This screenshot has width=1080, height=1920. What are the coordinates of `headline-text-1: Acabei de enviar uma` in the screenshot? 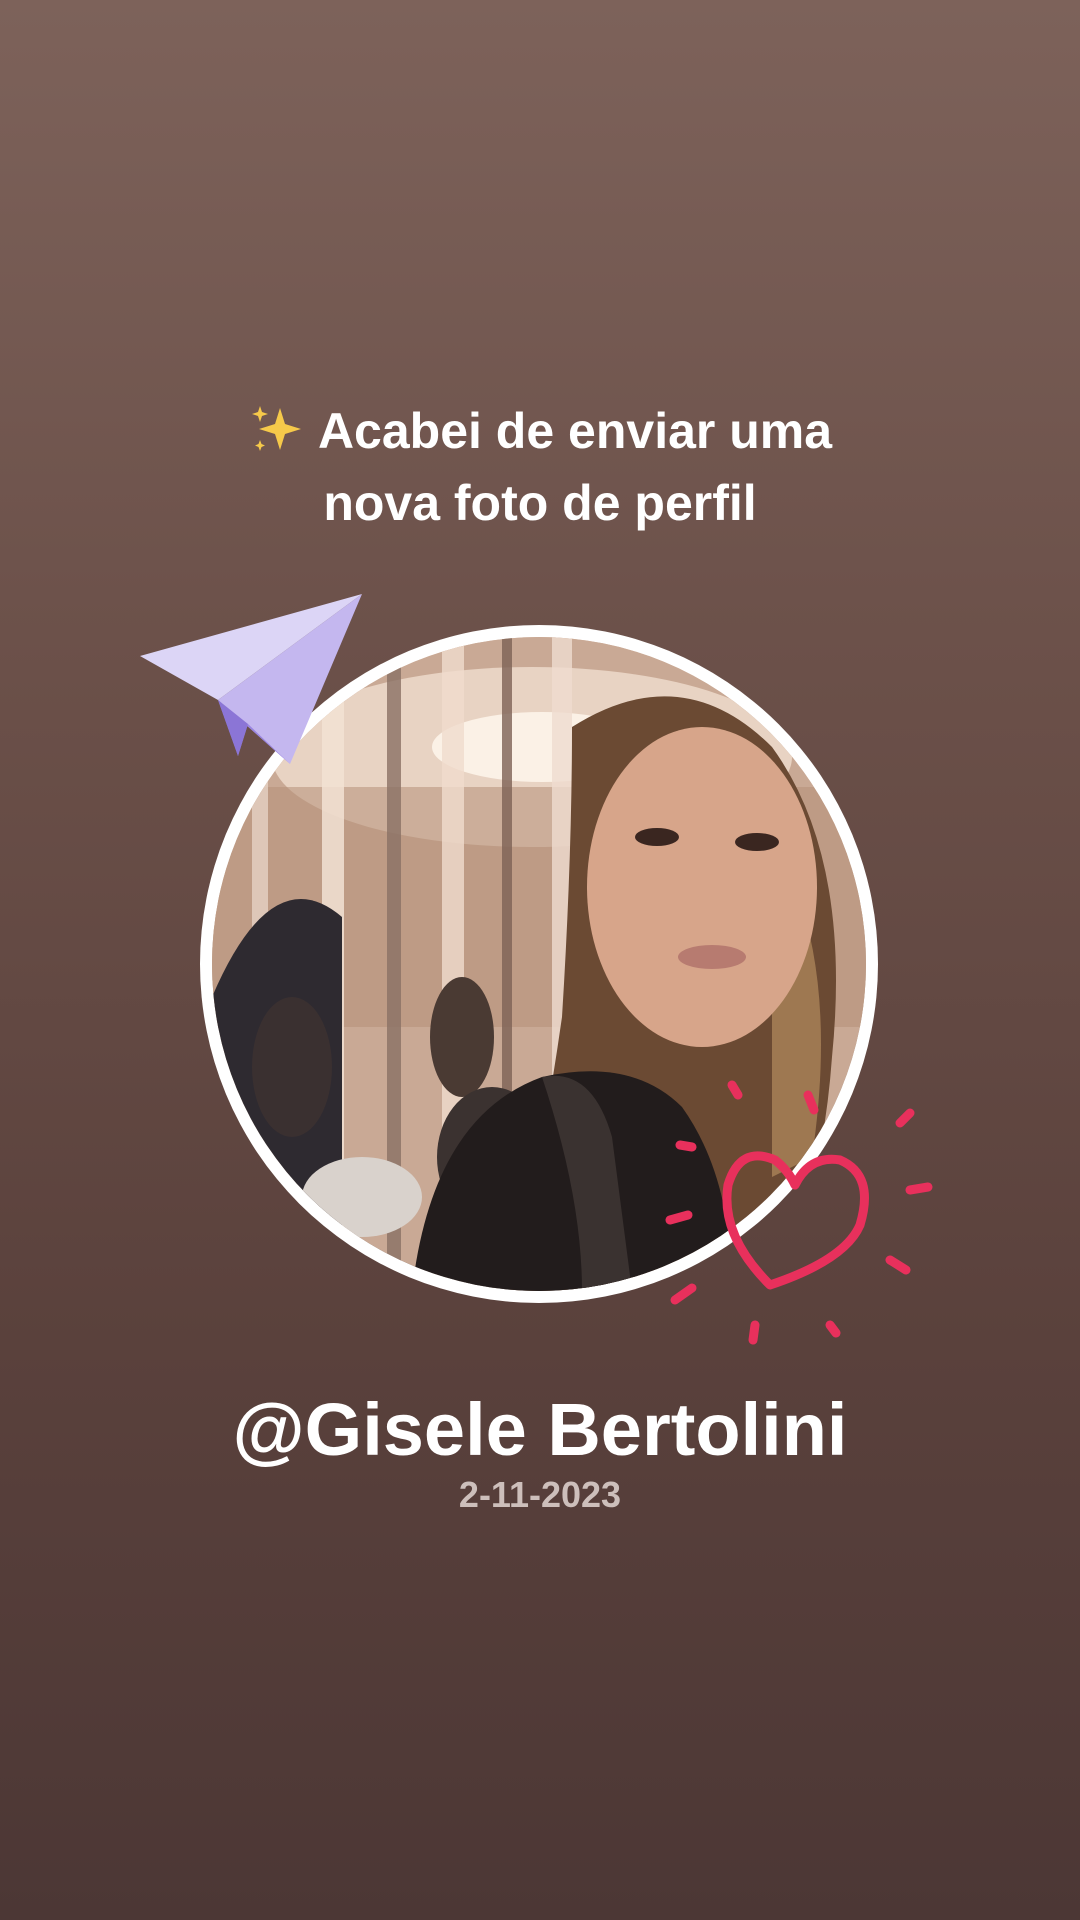 It's located at (575, 431).